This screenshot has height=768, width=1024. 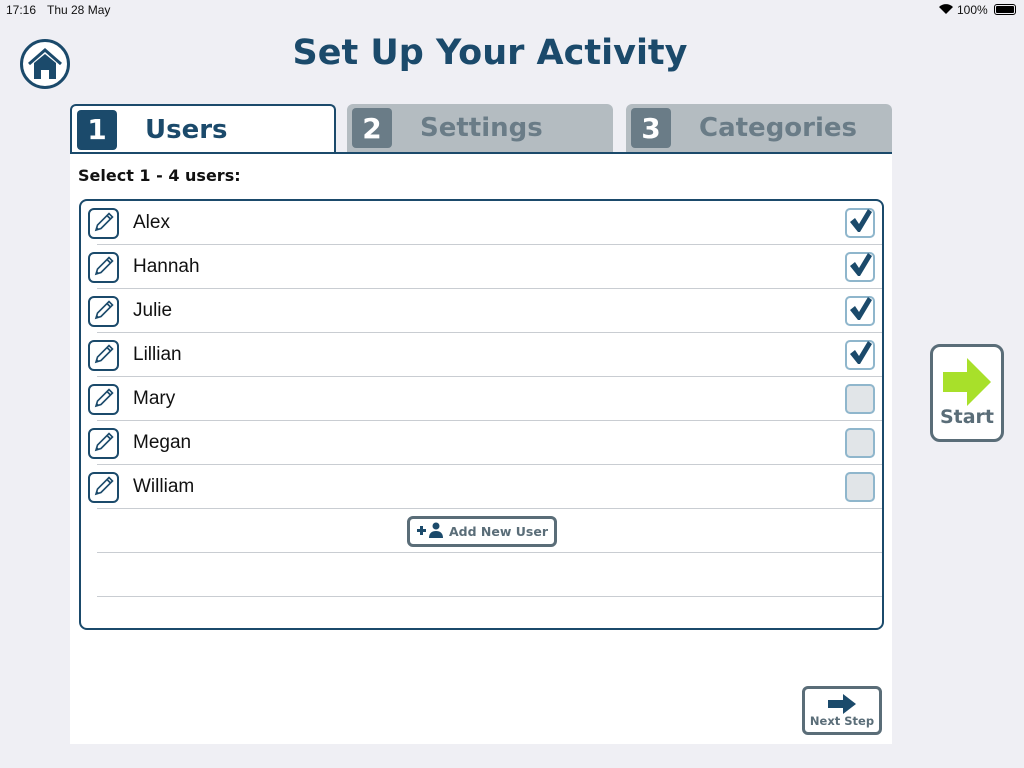 I want to click on user-name: William, so click(x=164, y=486).